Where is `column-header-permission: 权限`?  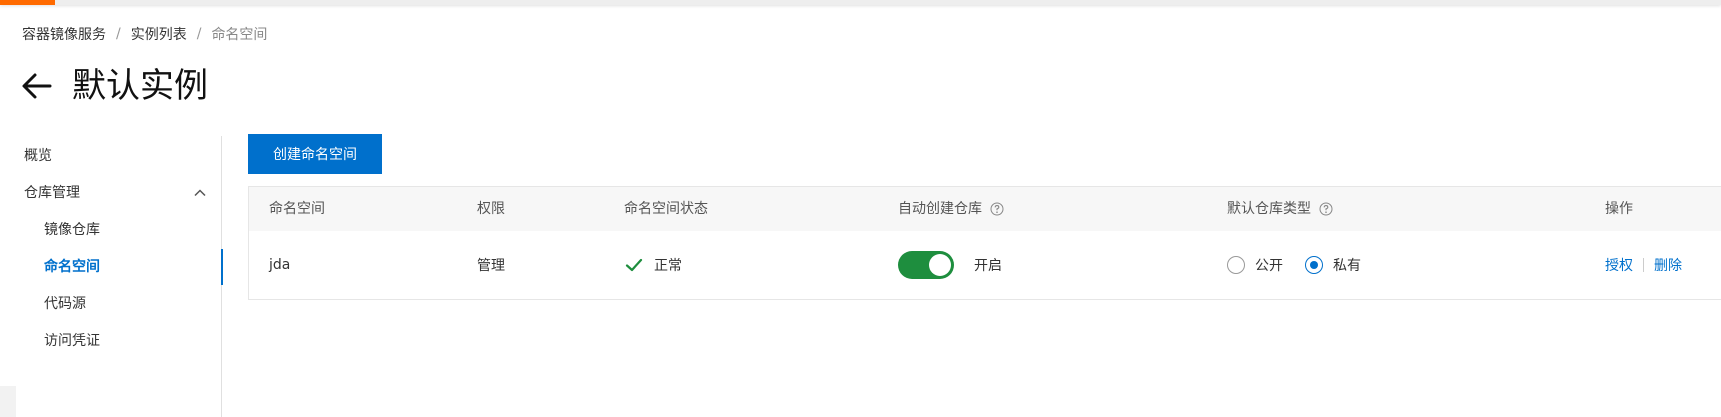 column-header-permission: 权限 is located at coordinates (491, 209).